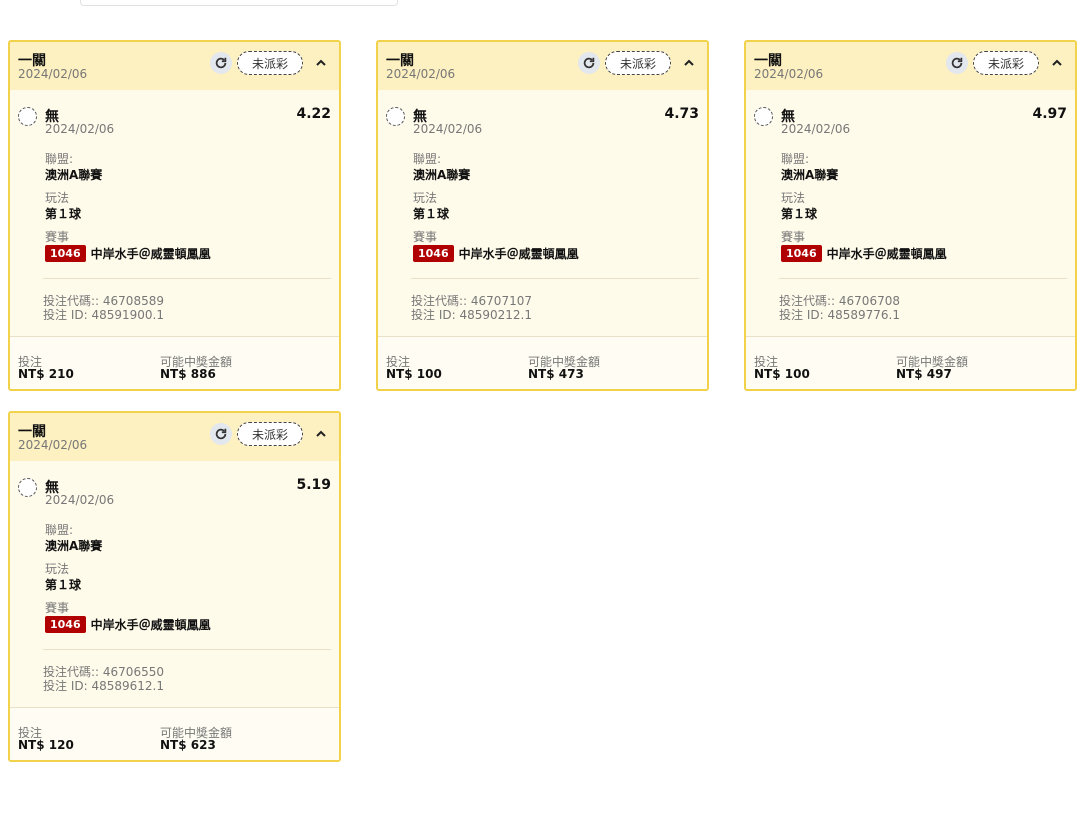 The width and height of the screenshot is (1080, 814). Describe the element at coordinates (924, 374) in the screenshot. I see `potential-win-value: NT$ 497` at that location.